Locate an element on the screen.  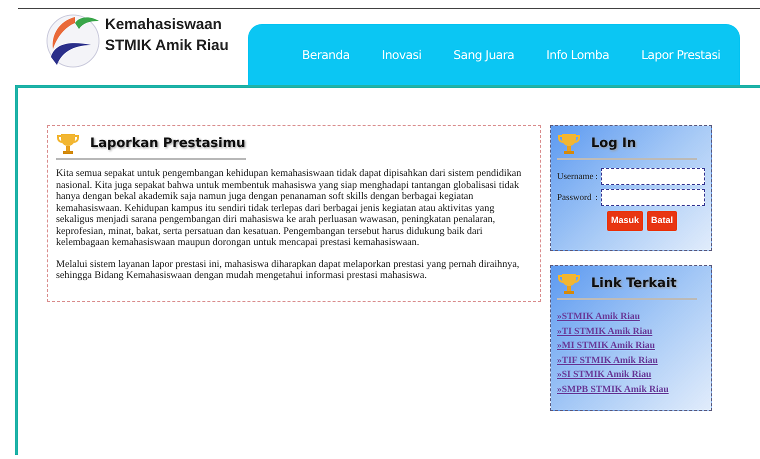
panel-title: Log In is located at coordinates (613, 144).